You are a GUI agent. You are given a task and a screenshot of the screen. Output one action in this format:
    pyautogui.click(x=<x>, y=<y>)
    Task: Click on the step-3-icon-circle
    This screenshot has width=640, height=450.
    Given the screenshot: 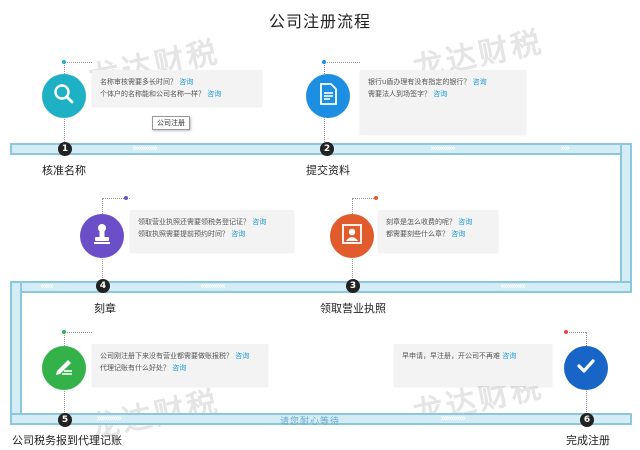 What is the action you would take?
    pyautogui.click(x=352, y=236)
    